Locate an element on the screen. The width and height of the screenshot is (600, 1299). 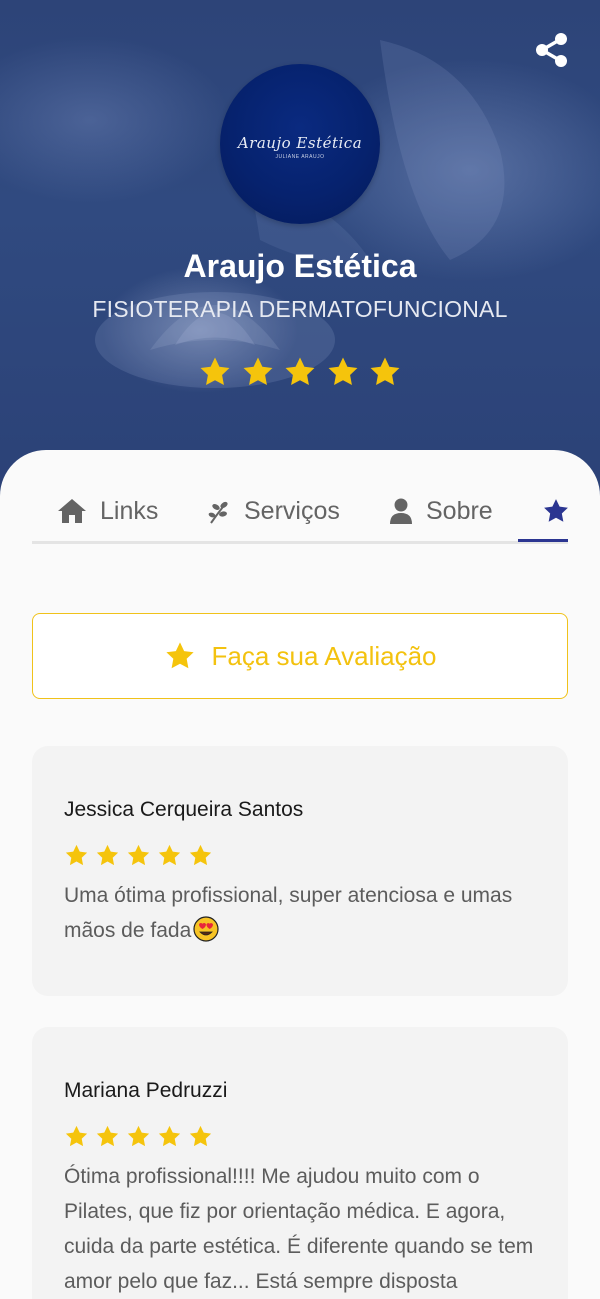
user-icon is located at coordinates (401, 511).